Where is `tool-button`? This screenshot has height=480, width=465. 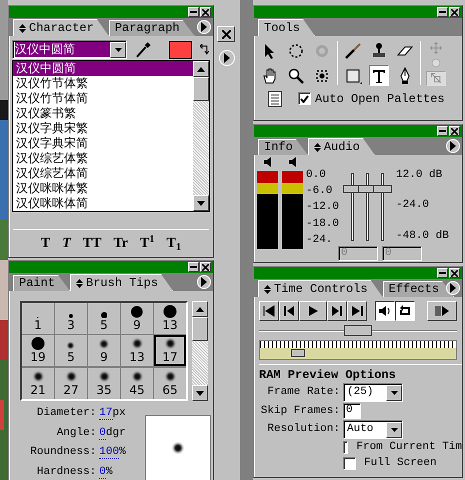 tool-button is located at coordinates (379, 75).